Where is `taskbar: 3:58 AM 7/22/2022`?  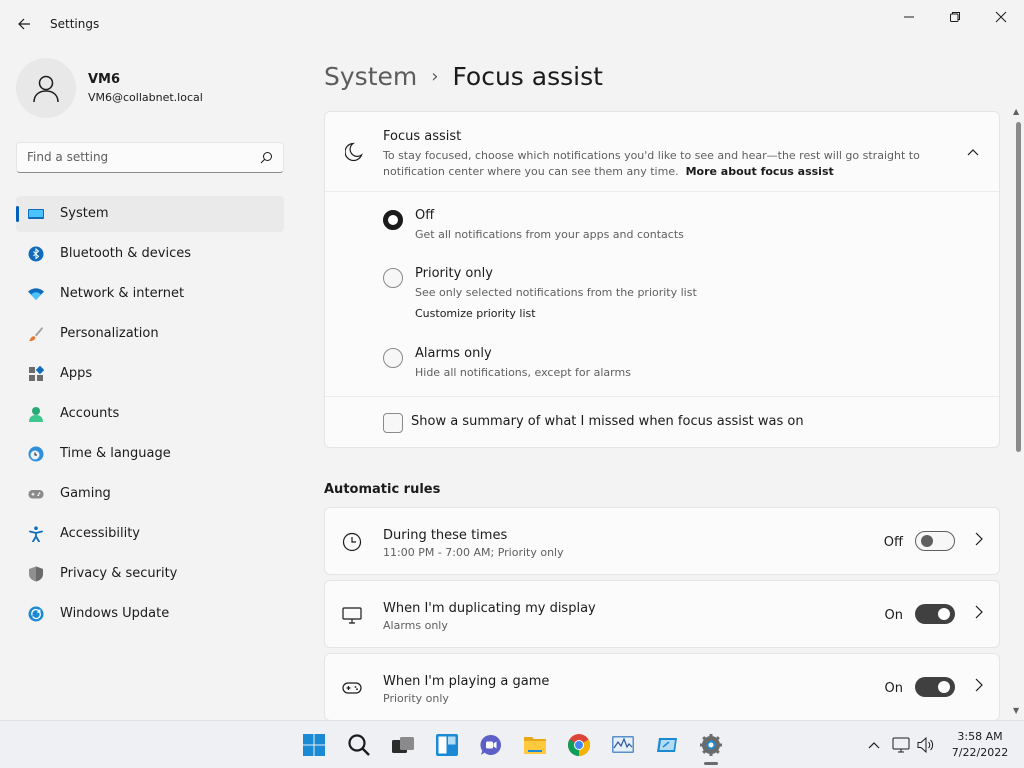
taskbar: 3:58 AM 7/22/2022 is located at coordinates (512, 744).